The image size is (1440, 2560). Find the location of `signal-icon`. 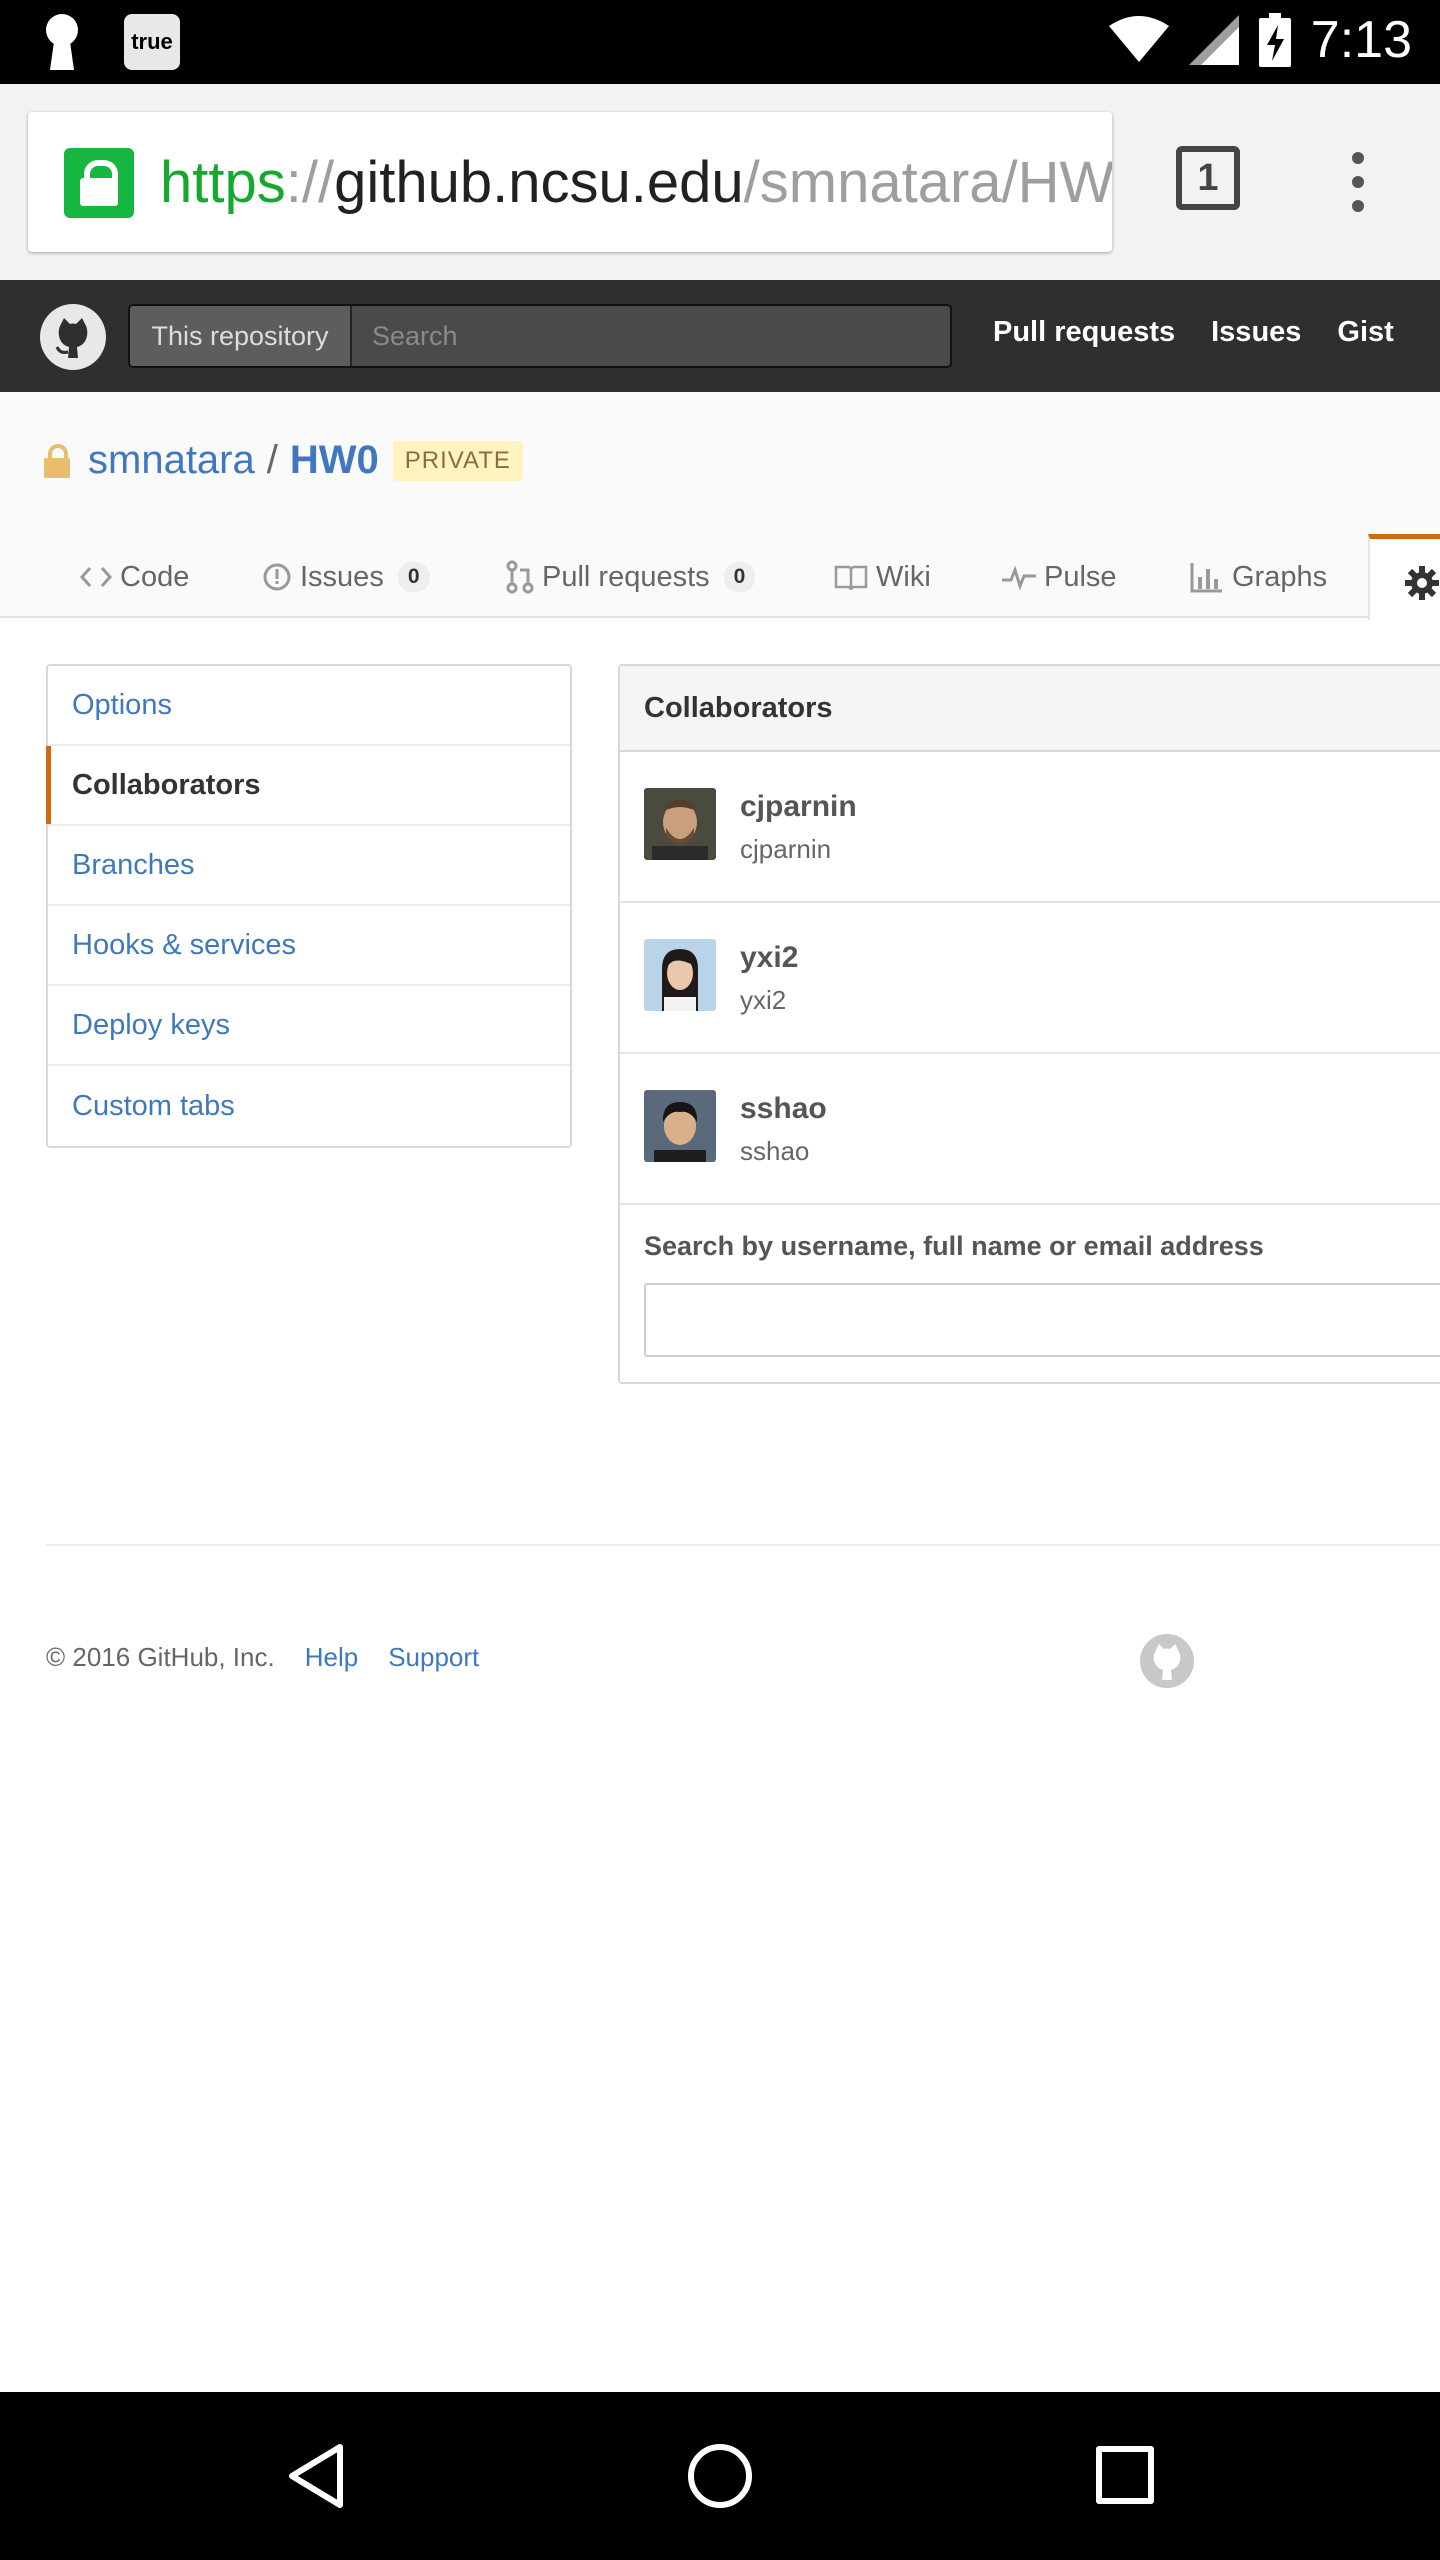

signal-icon is located at coordinates (1213, 40).